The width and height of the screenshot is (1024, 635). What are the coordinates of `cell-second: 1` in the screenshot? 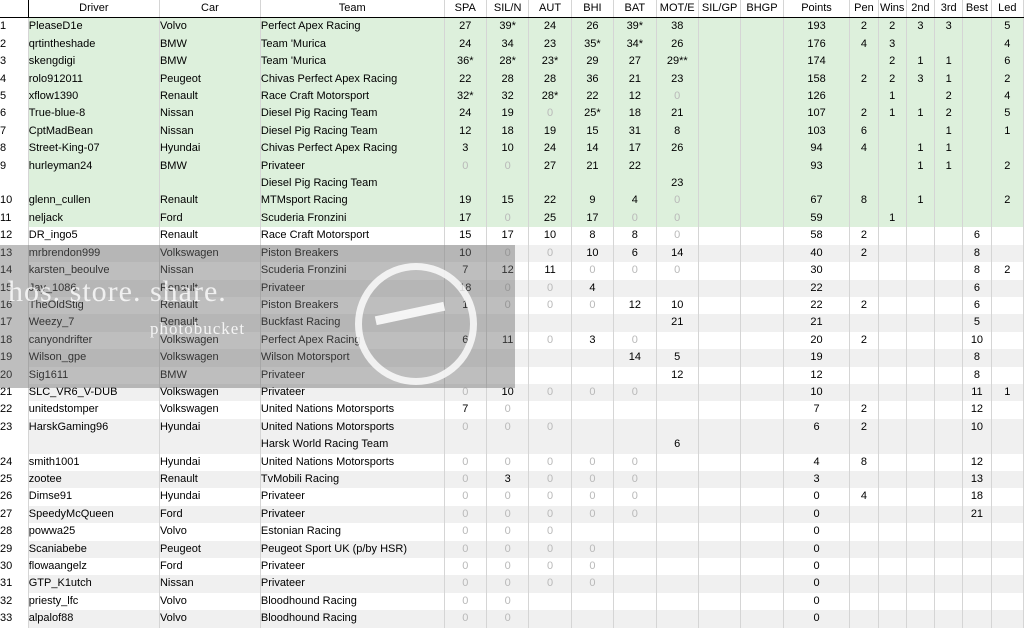 It's located at (921, 166).